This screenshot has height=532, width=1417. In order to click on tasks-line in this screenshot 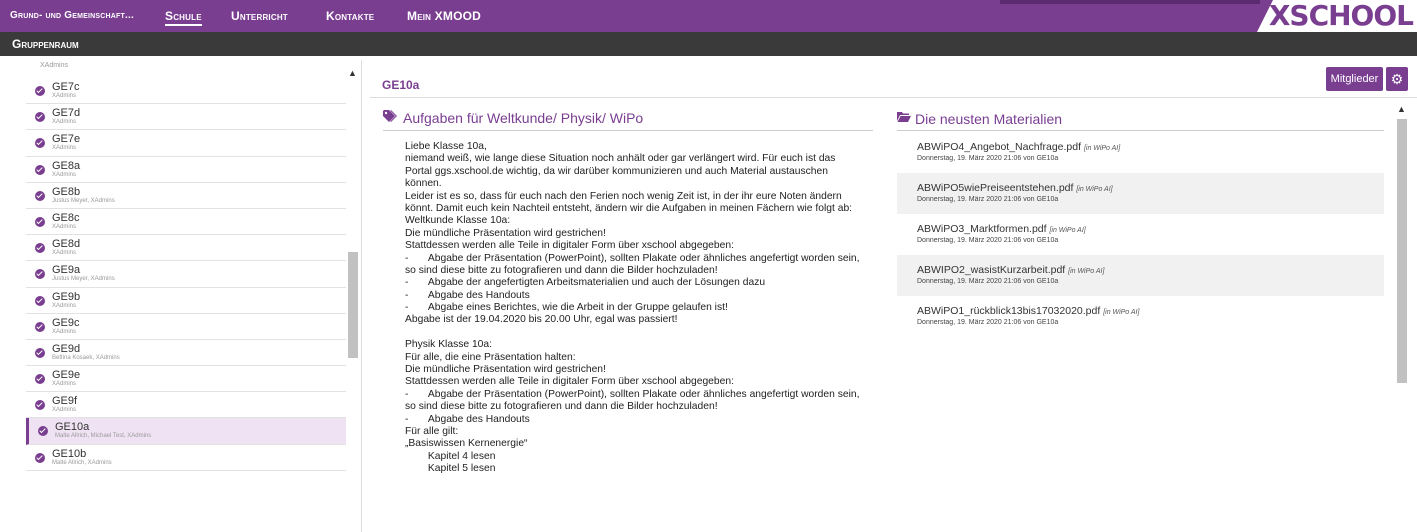, I will do `click(635, 333)`.